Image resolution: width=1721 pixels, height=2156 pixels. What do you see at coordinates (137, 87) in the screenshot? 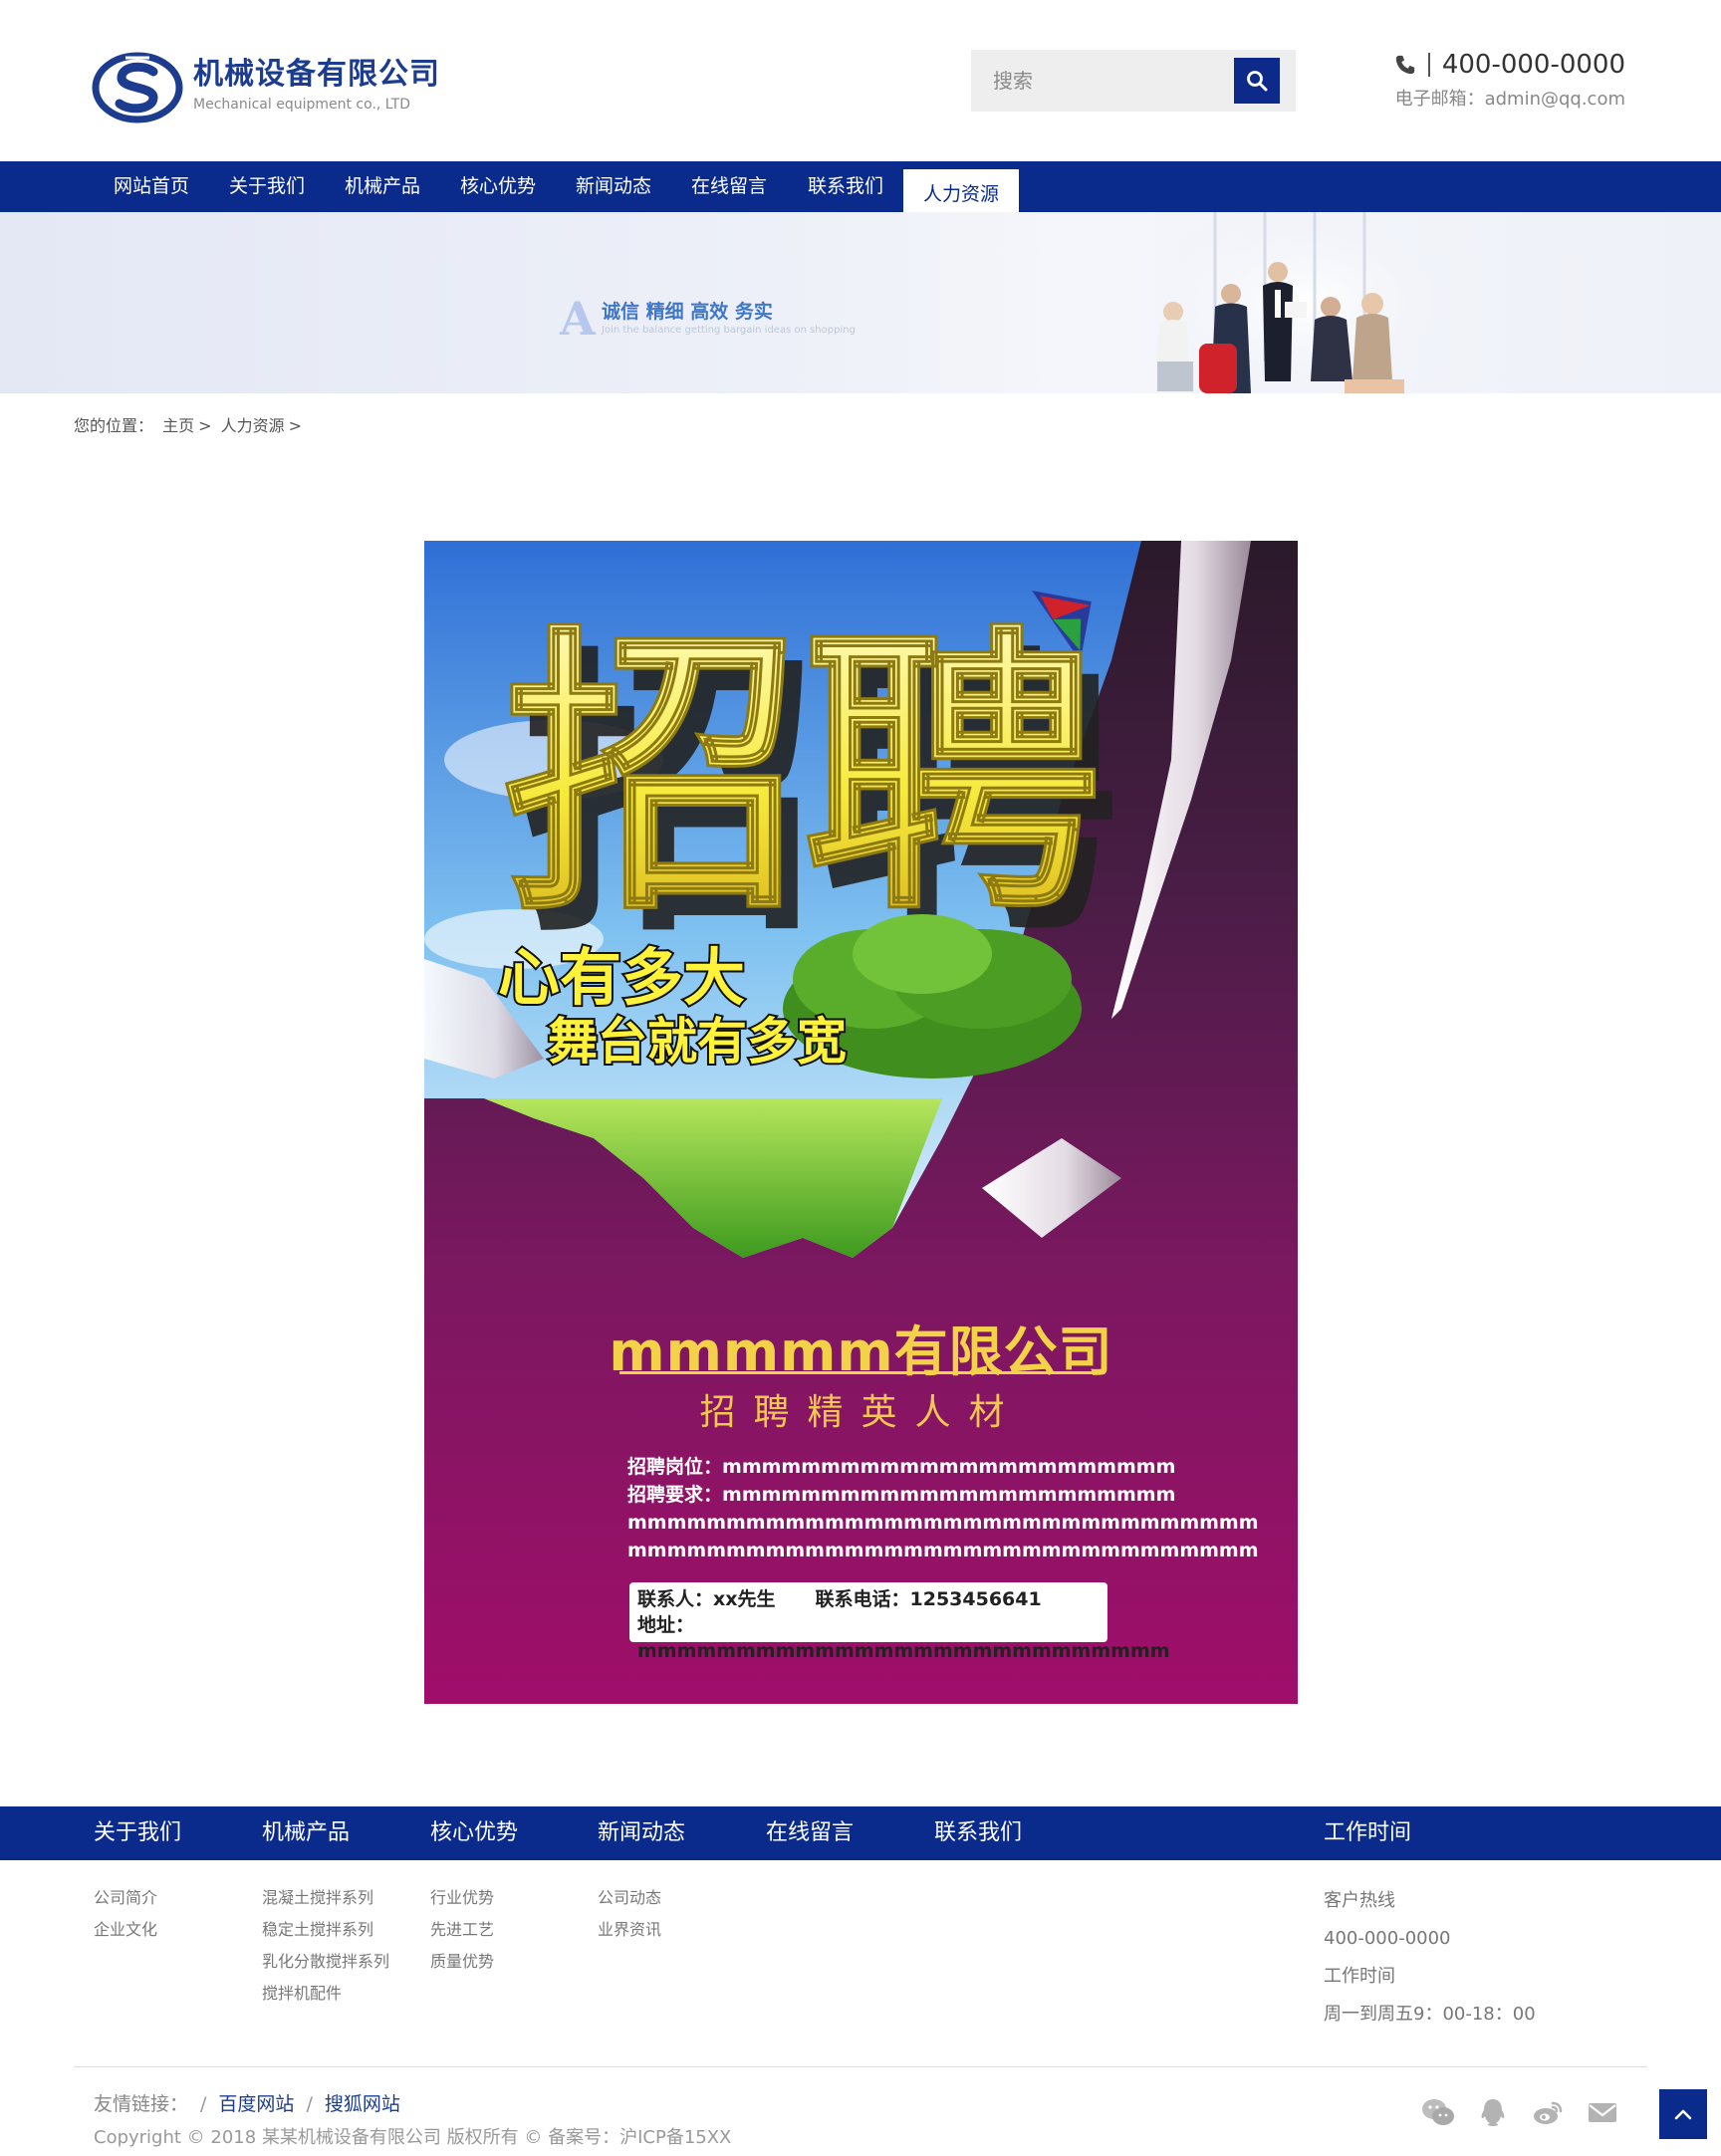
I see `company-logo` at bounding box center [137, 87].